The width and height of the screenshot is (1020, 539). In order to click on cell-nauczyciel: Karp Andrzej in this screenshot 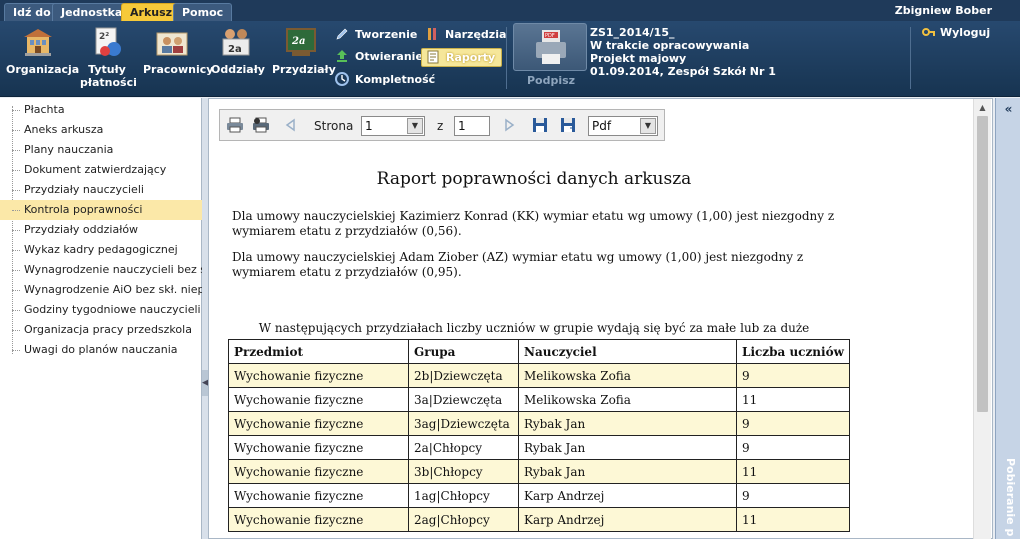, I will do `click(627, 495)`.